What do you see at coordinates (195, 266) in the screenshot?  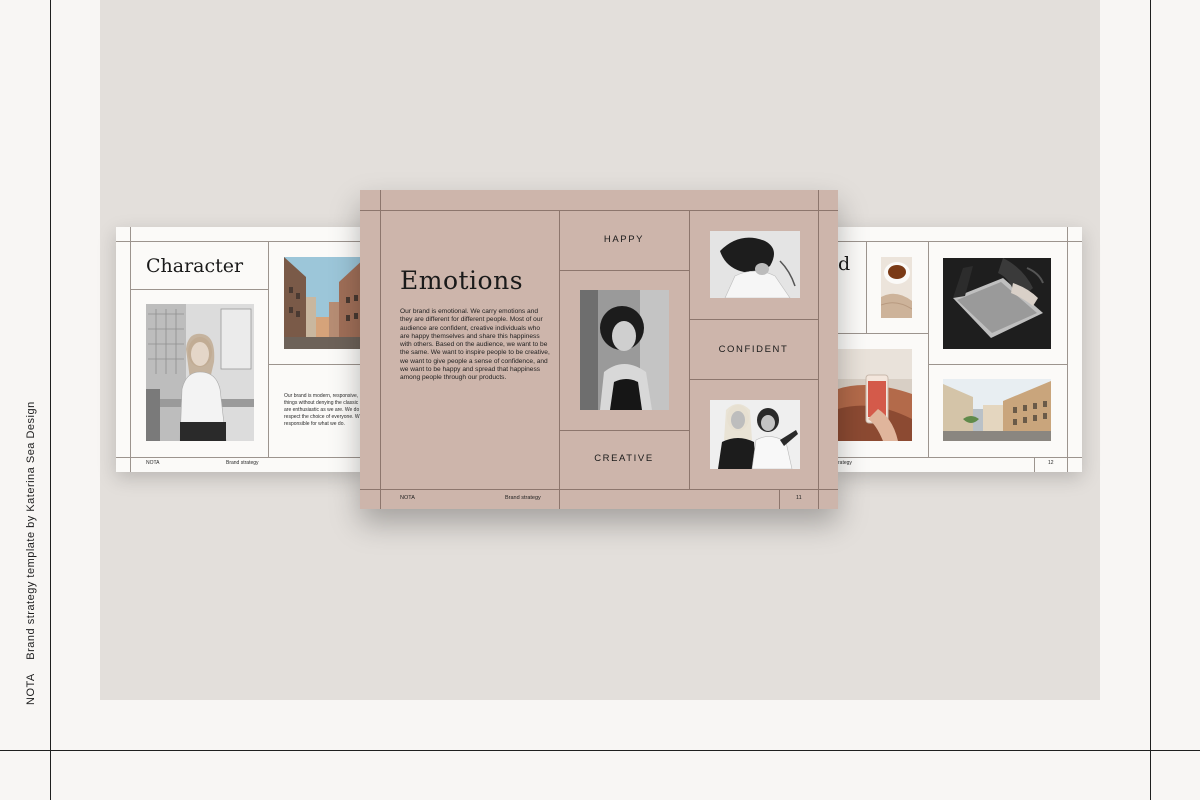 I see `character-title: Character` at bounding box center [195, 266].